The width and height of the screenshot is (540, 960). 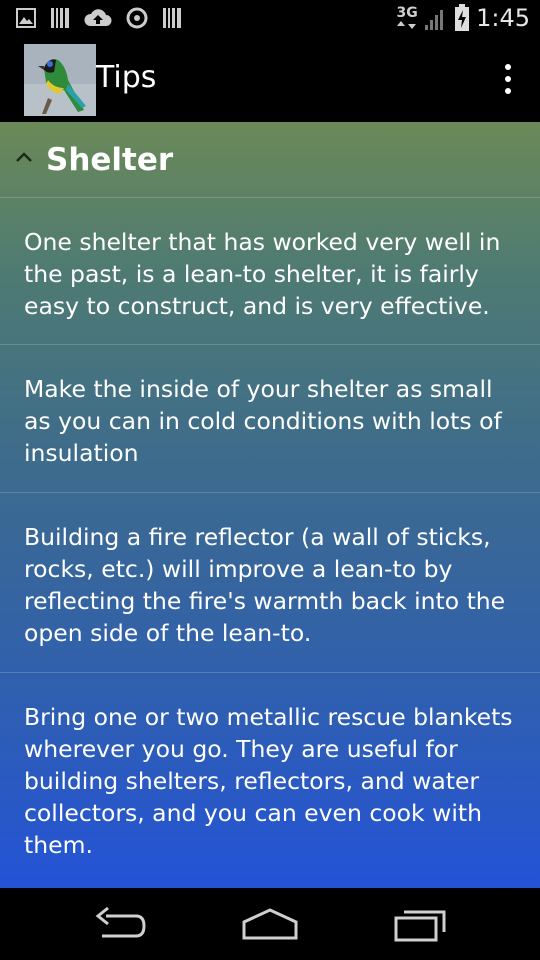 I want to click on back-icon, so click(x=120, y=924).